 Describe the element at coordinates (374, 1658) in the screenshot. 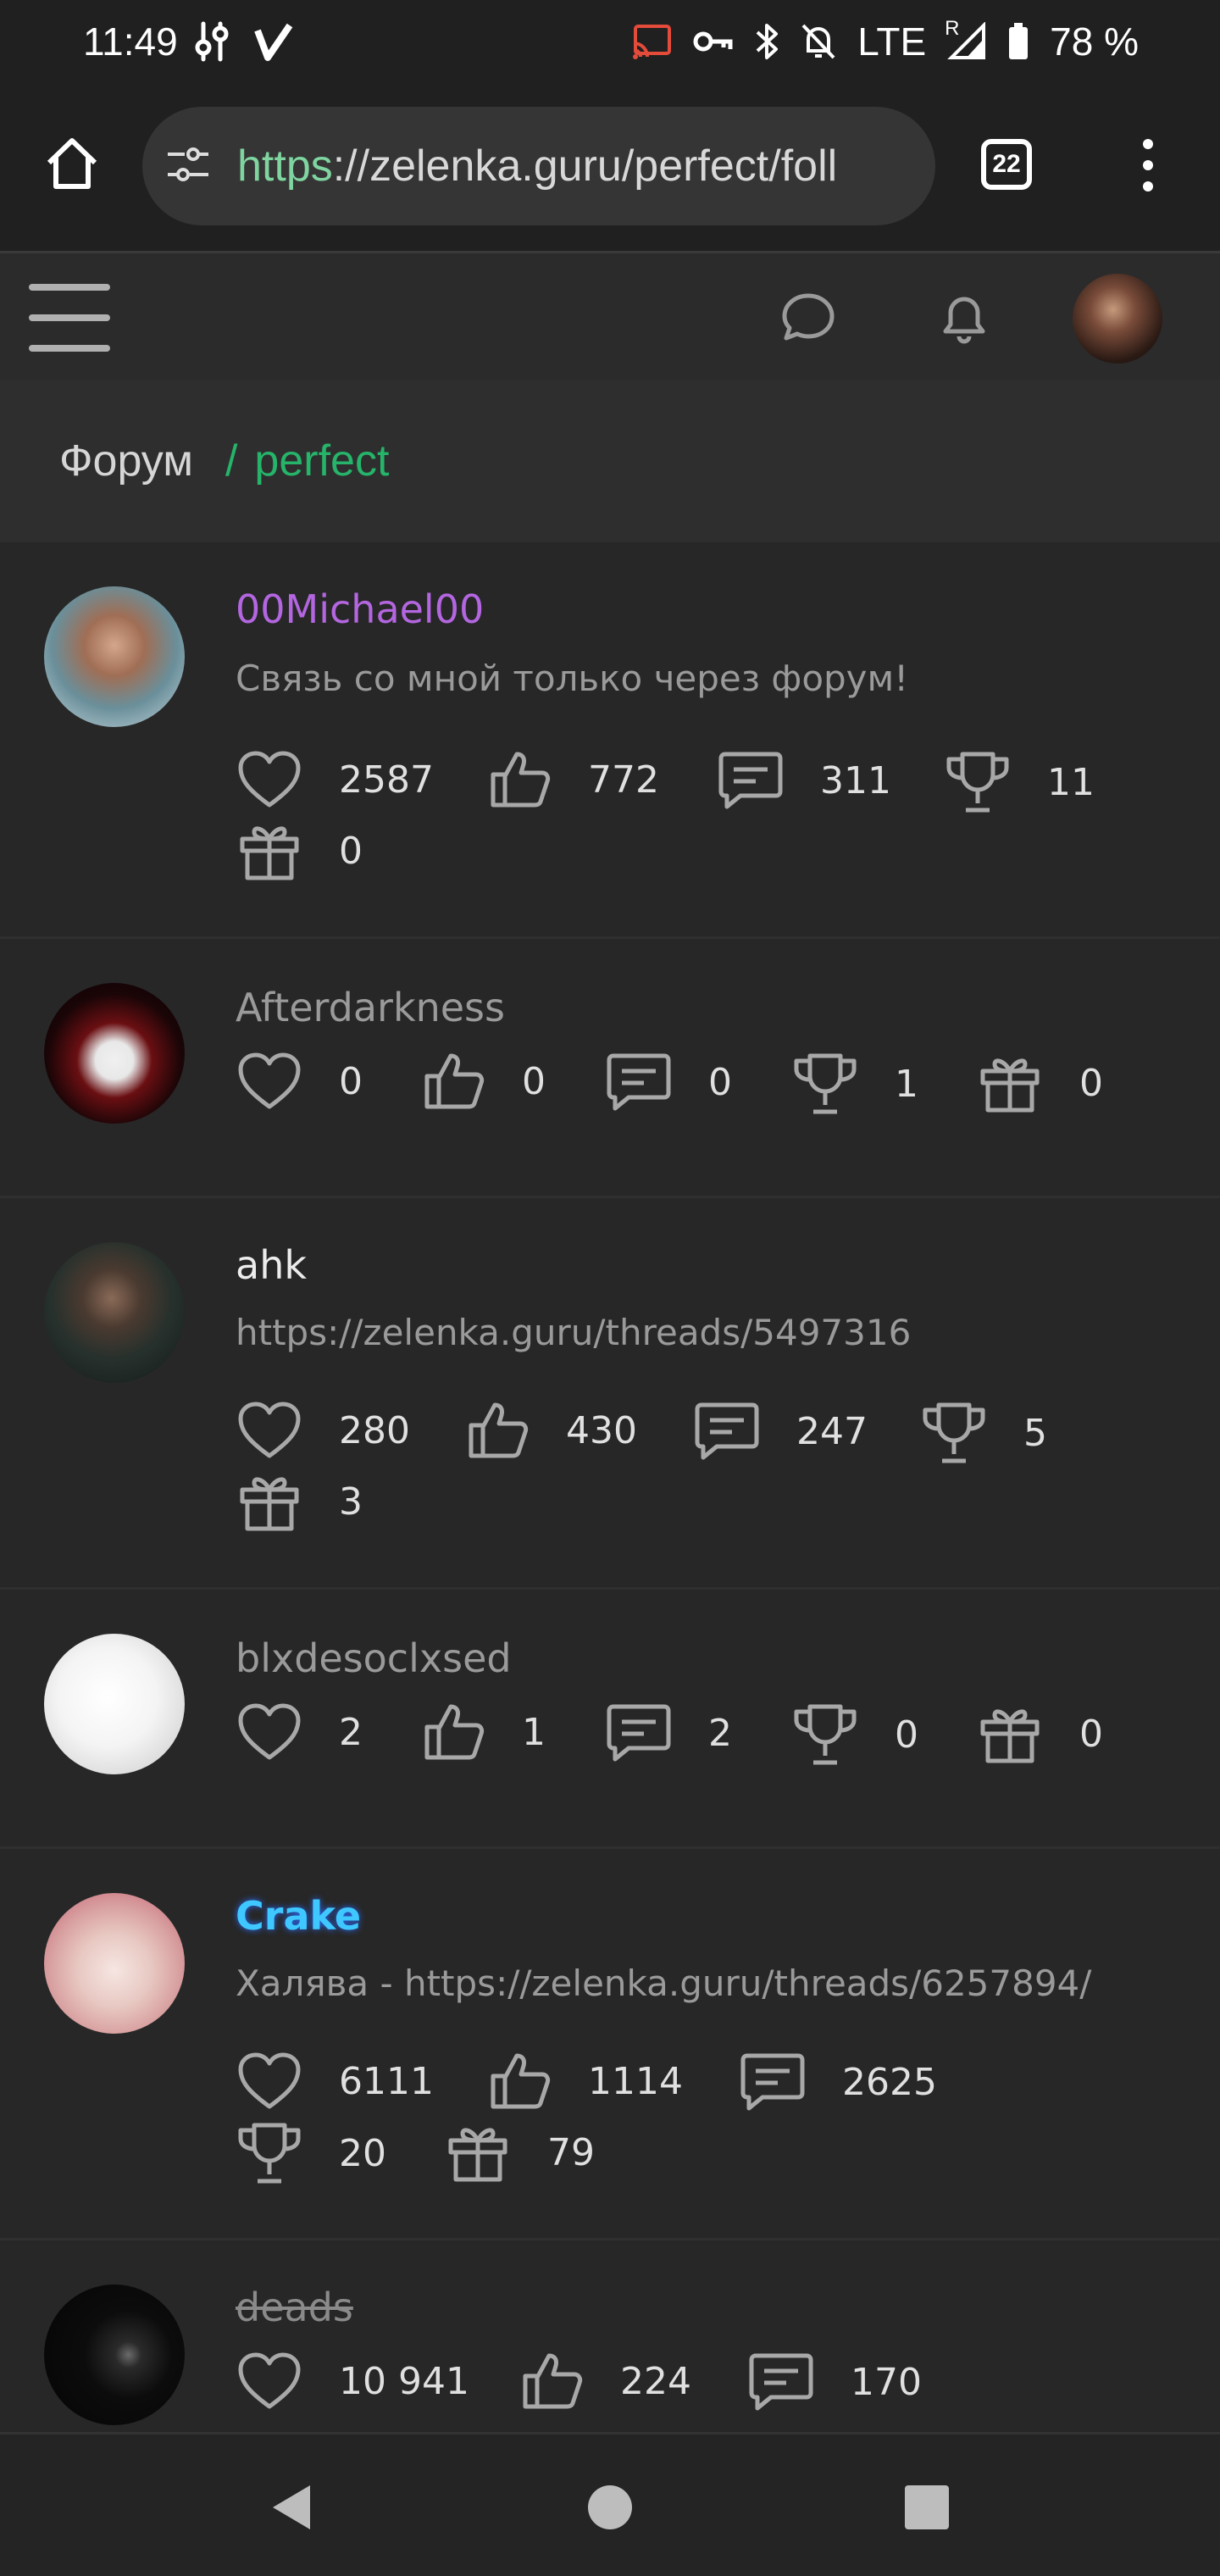

I see `user-name: blxdesoclxsed` at that location.